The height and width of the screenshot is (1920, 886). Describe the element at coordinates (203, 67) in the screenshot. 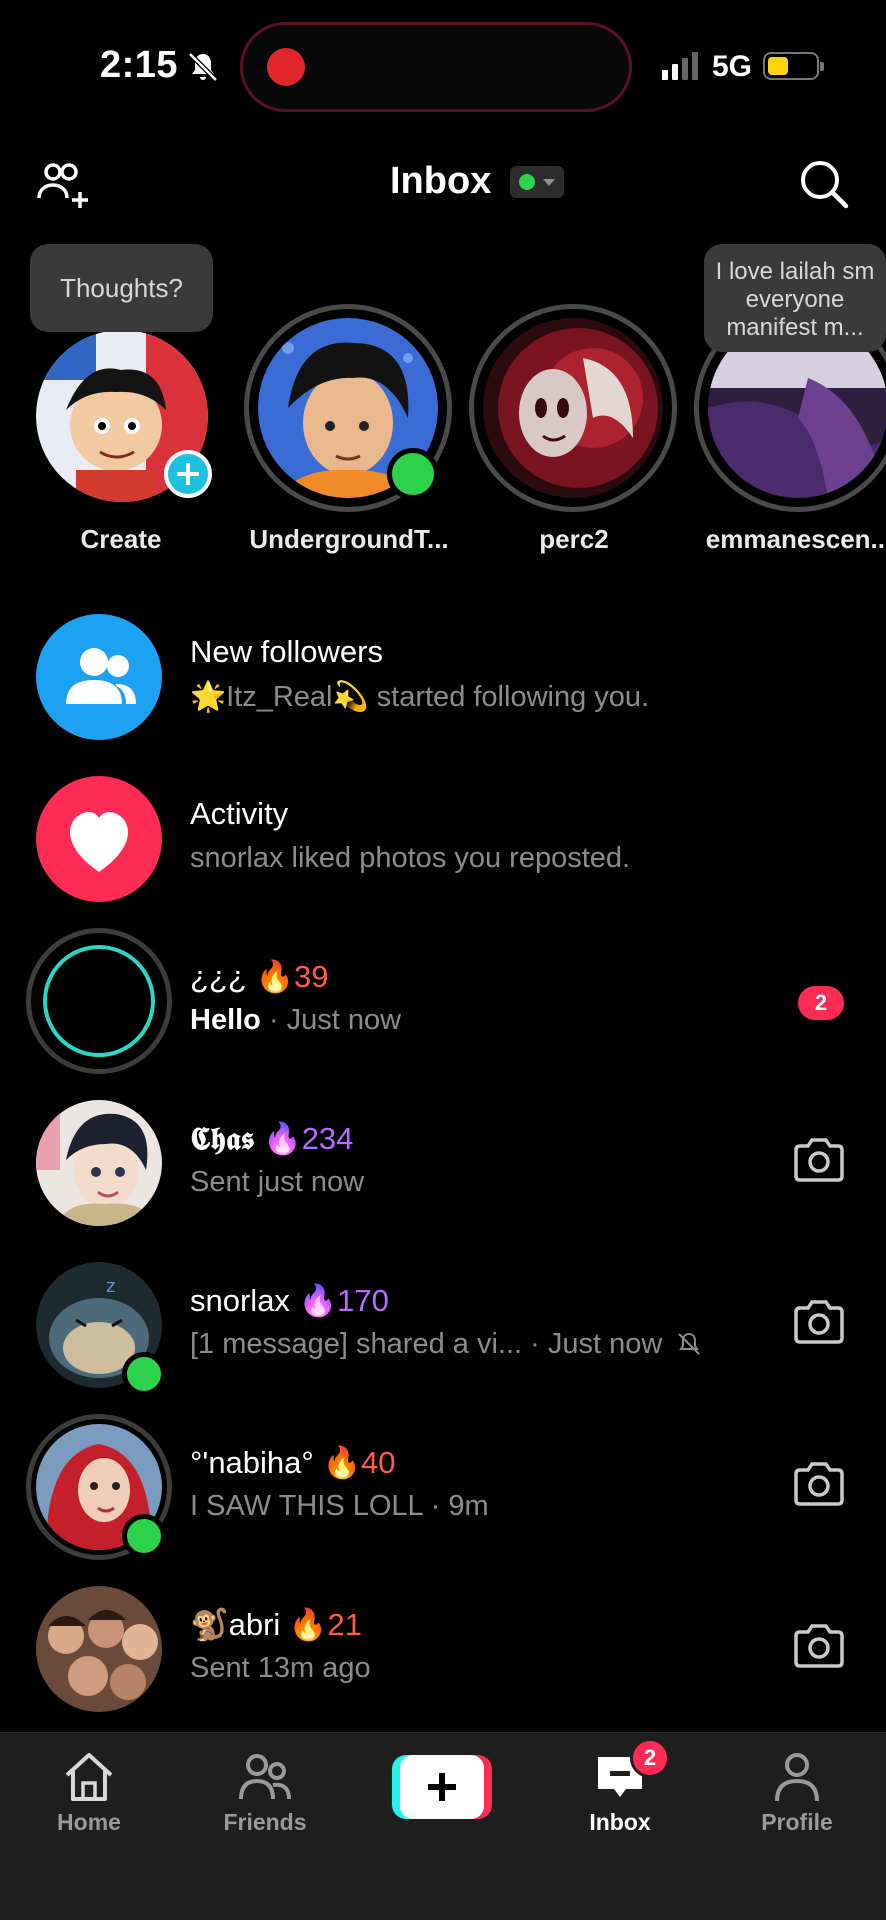

I see `bell-slash-icon` at that location.